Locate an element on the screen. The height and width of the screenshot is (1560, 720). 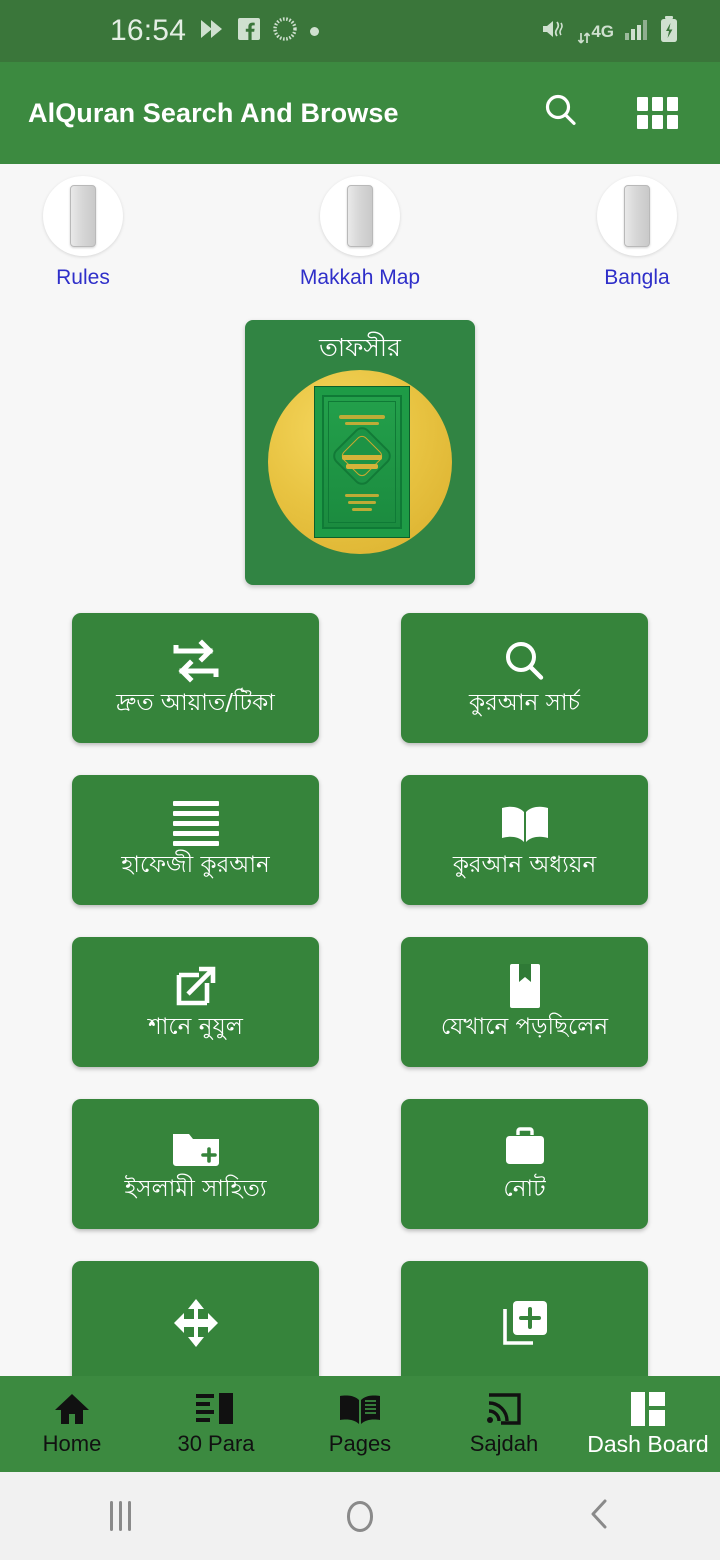
feature-label: হাফেজী কুরআন is located at coordinates (195, 864).